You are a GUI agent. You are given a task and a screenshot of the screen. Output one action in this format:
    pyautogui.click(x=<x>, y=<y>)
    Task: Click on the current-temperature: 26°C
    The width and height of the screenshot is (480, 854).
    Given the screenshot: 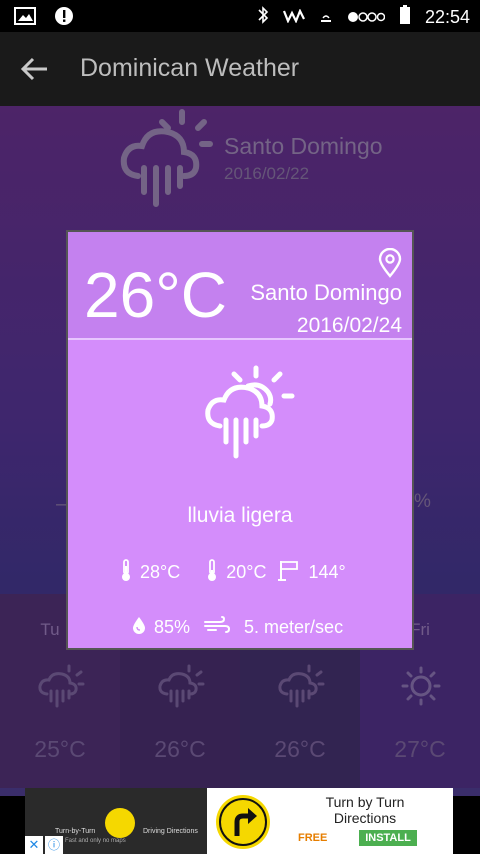 What is the action you would take?
    pyautogui.click(x=155, y=295)
    